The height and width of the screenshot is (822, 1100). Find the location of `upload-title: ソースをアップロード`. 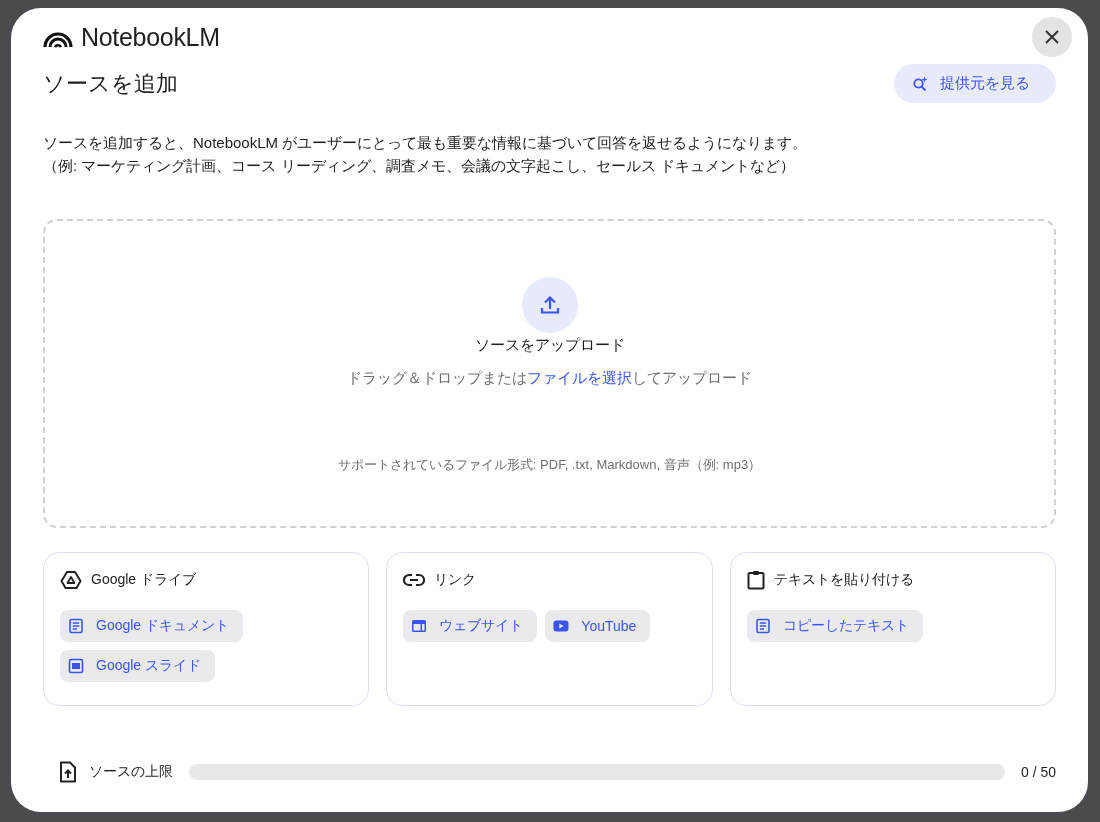

upload-title: ソースをアップロード is located at coordinates (549, 345).